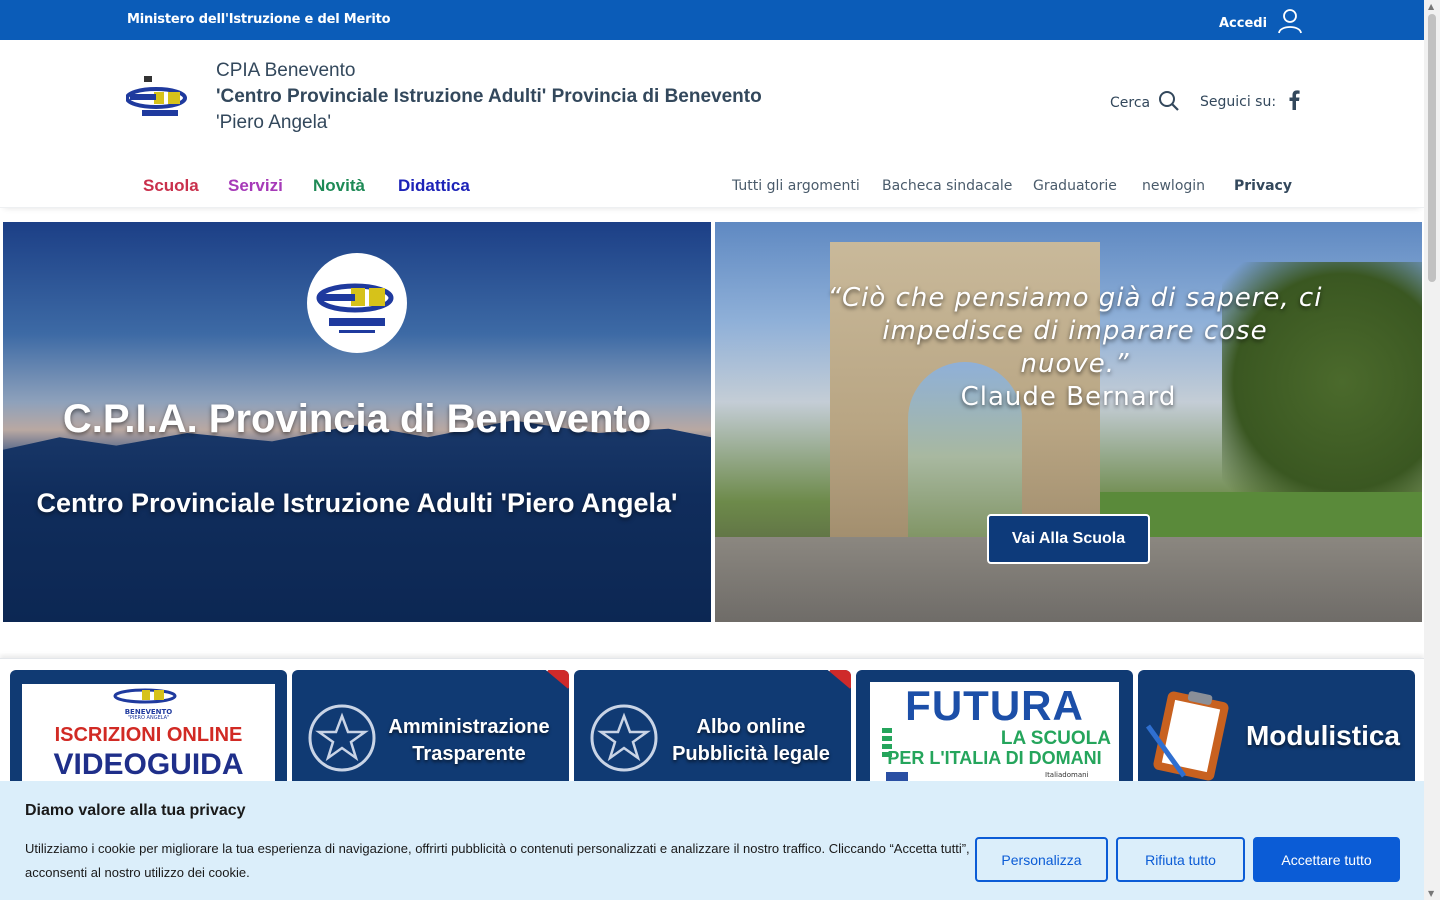 This screenshot has height=900, width=1440. I want to click on card-amministrazione-line1: Amministrazione, so click(469, 727).